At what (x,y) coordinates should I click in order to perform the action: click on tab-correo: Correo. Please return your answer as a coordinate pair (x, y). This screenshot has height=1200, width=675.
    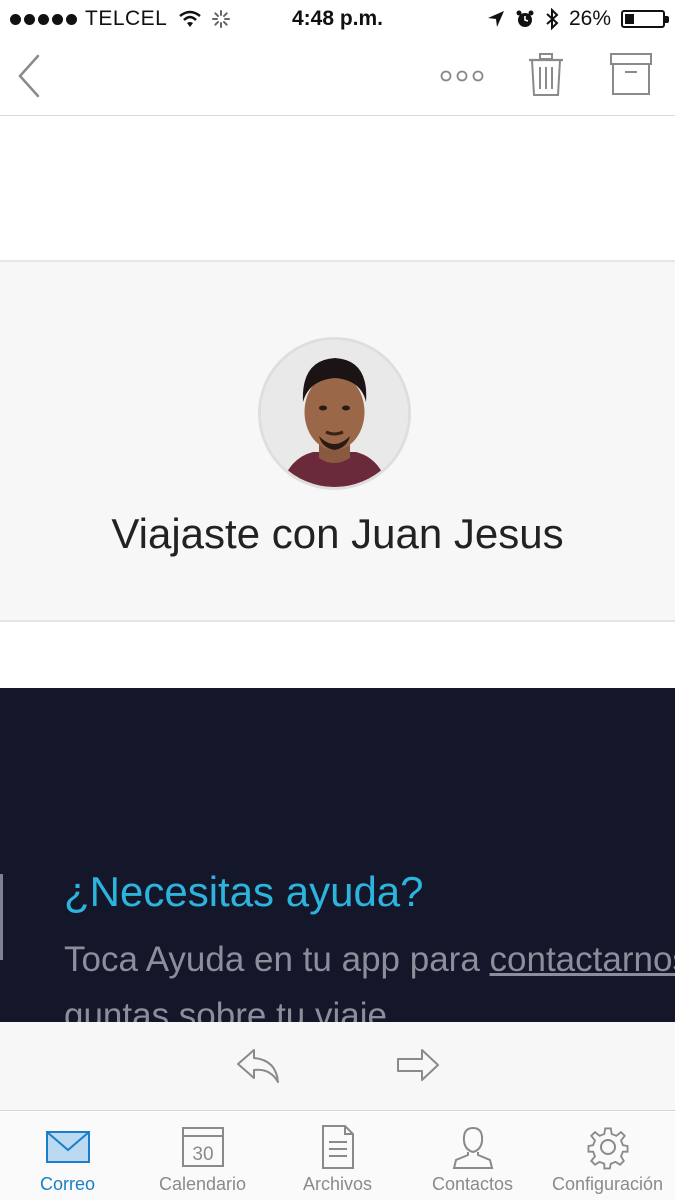
    Looking at the image, I should click on (67, 1156).